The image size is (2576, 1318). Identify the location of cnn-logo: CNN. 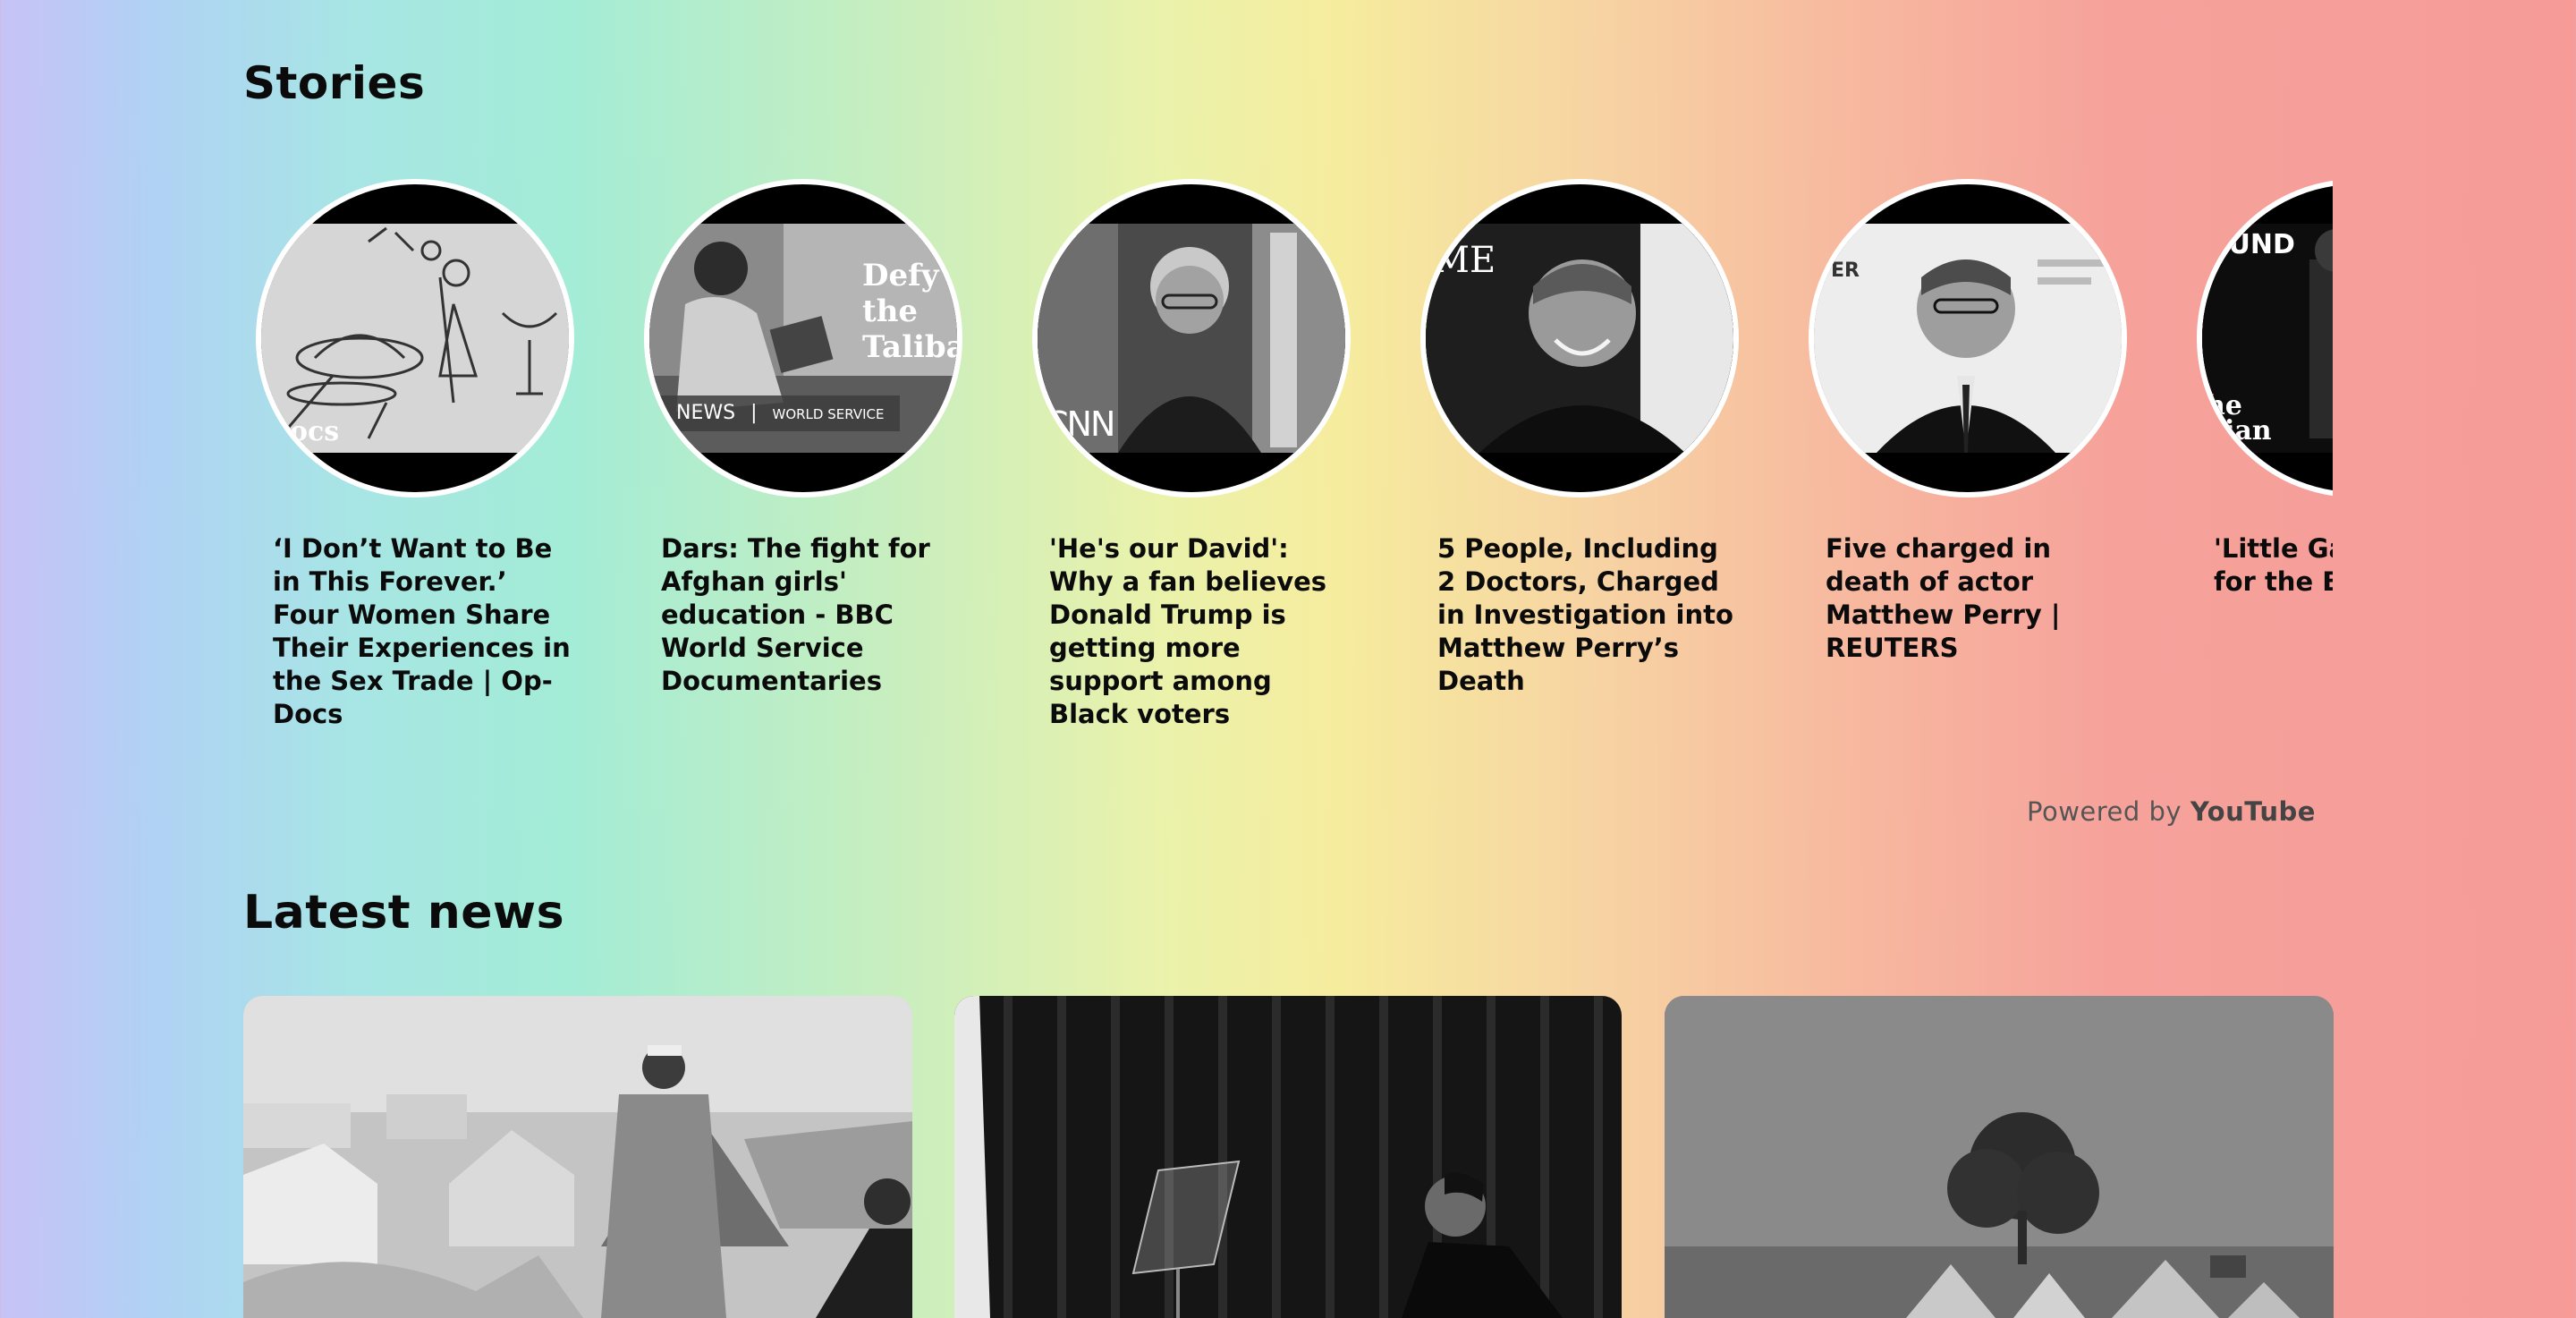
(1080, 424).